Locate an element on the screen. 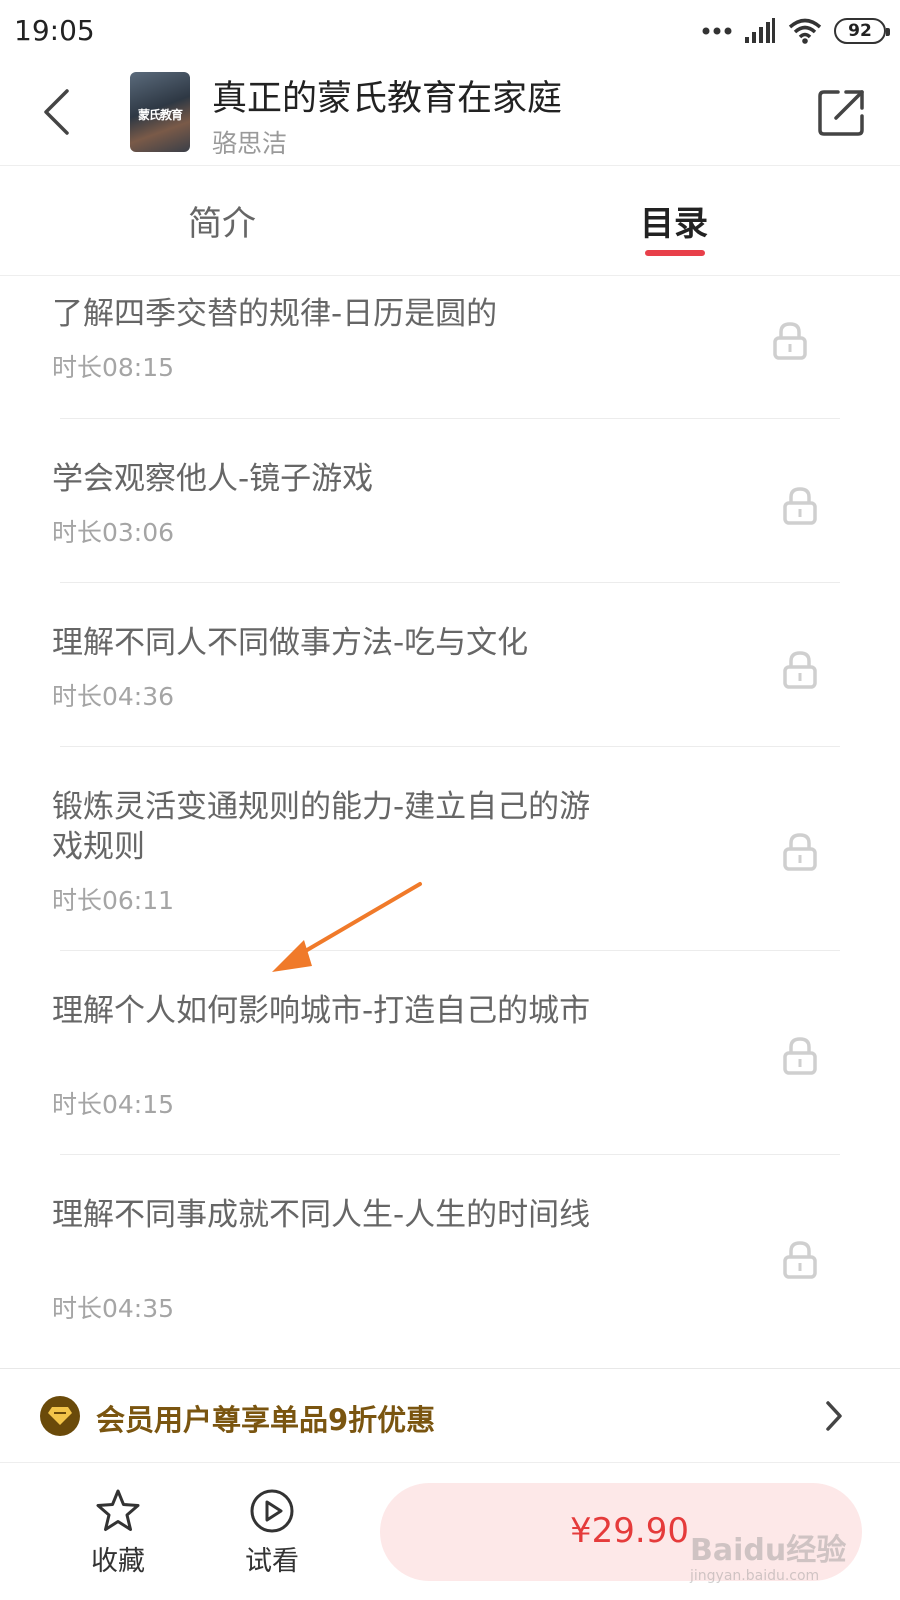 This screenshot has height=1600, width=900. lesson-duration: 时长04:36 is located at coordinates (113, 696).